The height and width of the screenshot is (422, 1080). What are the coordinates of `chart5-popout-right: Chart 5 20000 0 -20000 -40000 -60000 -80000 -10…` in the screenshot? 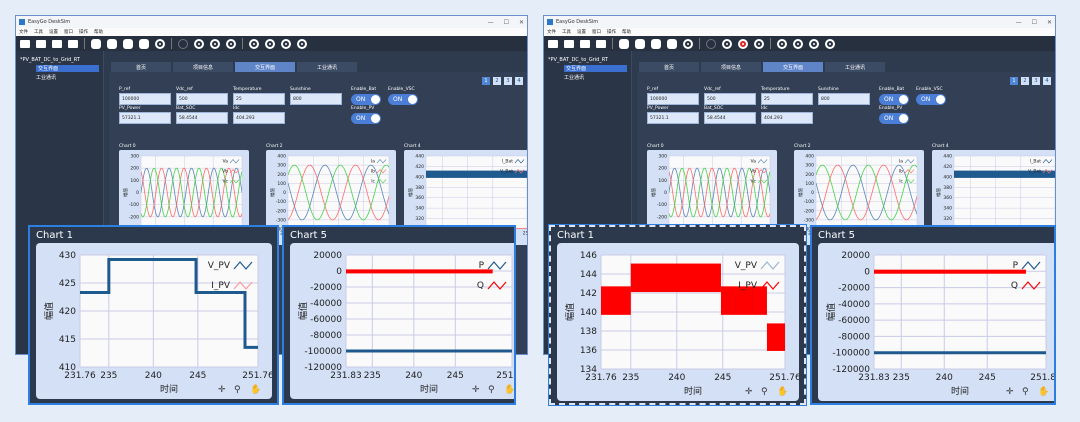 It's located at (933, 315).